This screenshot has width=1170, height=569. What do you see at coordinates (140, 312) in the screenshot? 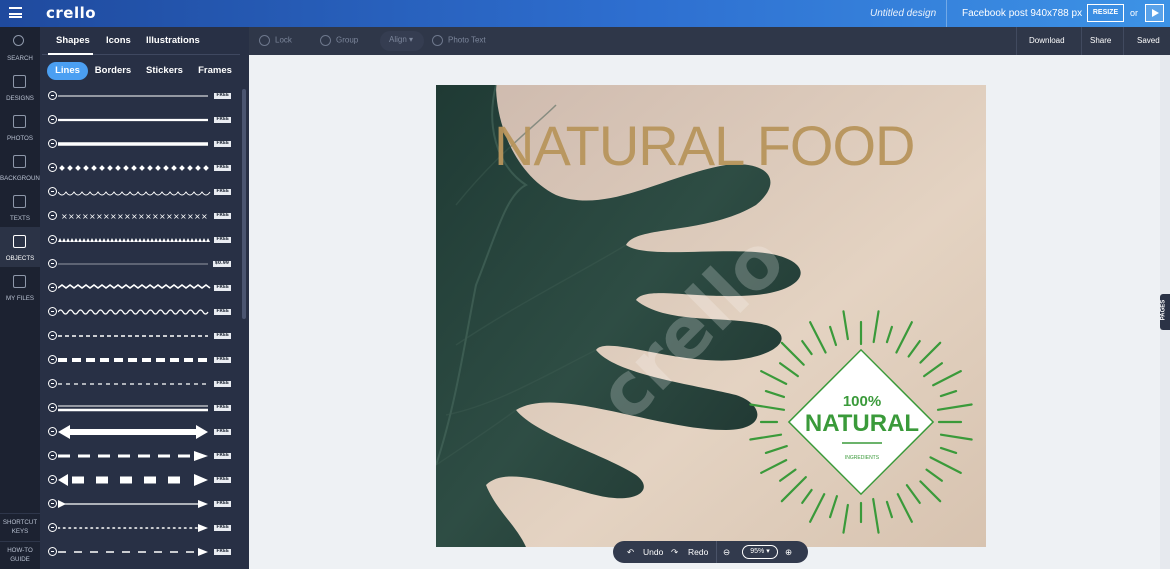
I see `line-item-wave: FREE` at bounding box center [140, 312].